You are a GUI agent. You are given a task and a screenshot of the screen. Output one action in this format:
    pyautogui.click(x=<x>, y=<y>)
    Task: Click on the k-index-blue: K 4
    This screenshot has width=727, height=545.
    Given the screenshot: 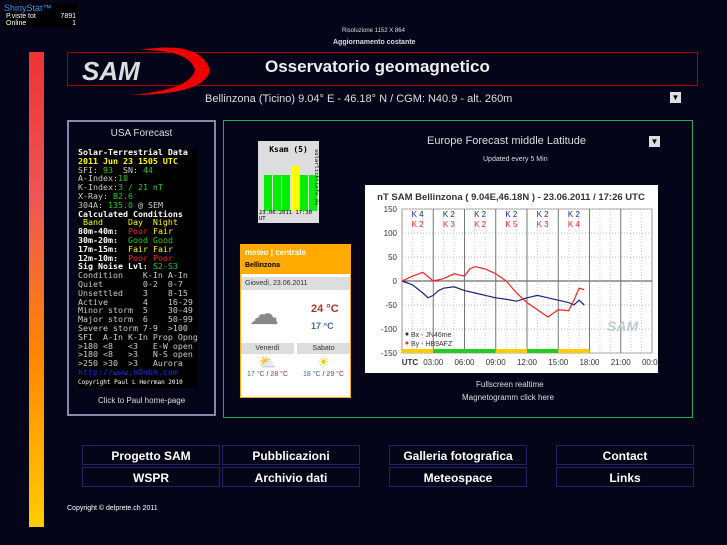 What is the action you would take?
    pyautogui.click(x=418, y=214)
    